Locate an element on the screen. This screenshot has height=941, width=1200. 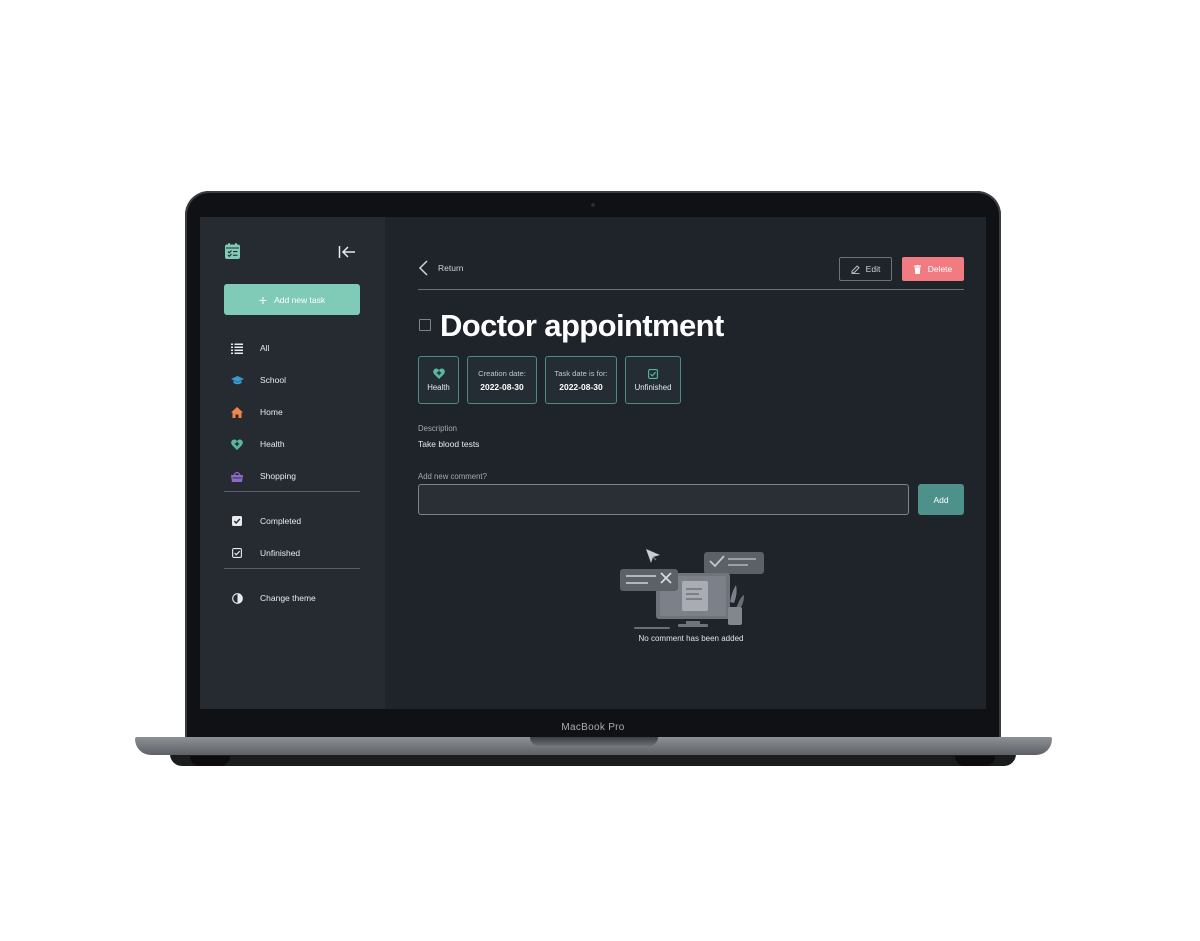
calendar-check-icon is located at coordinates (232, 251).